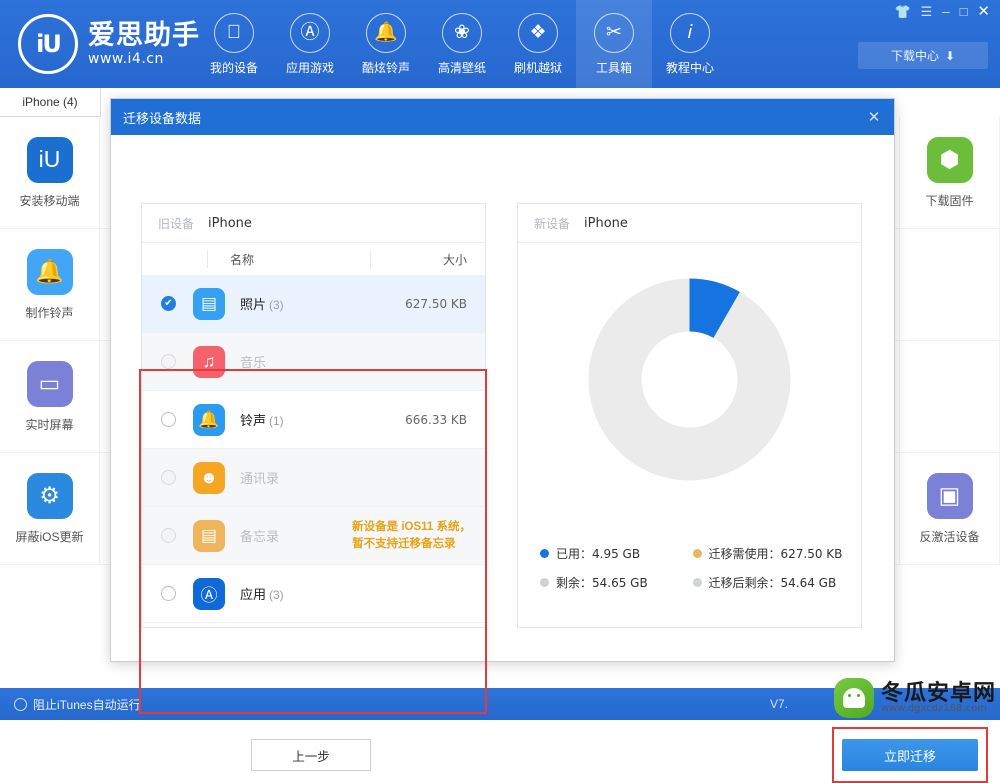 The width and height of the screenshot is (1000, 783). Describe the element at coordinates (233, 67) in the screenshot. I see `nav-item-label: 我的设备` at that location.